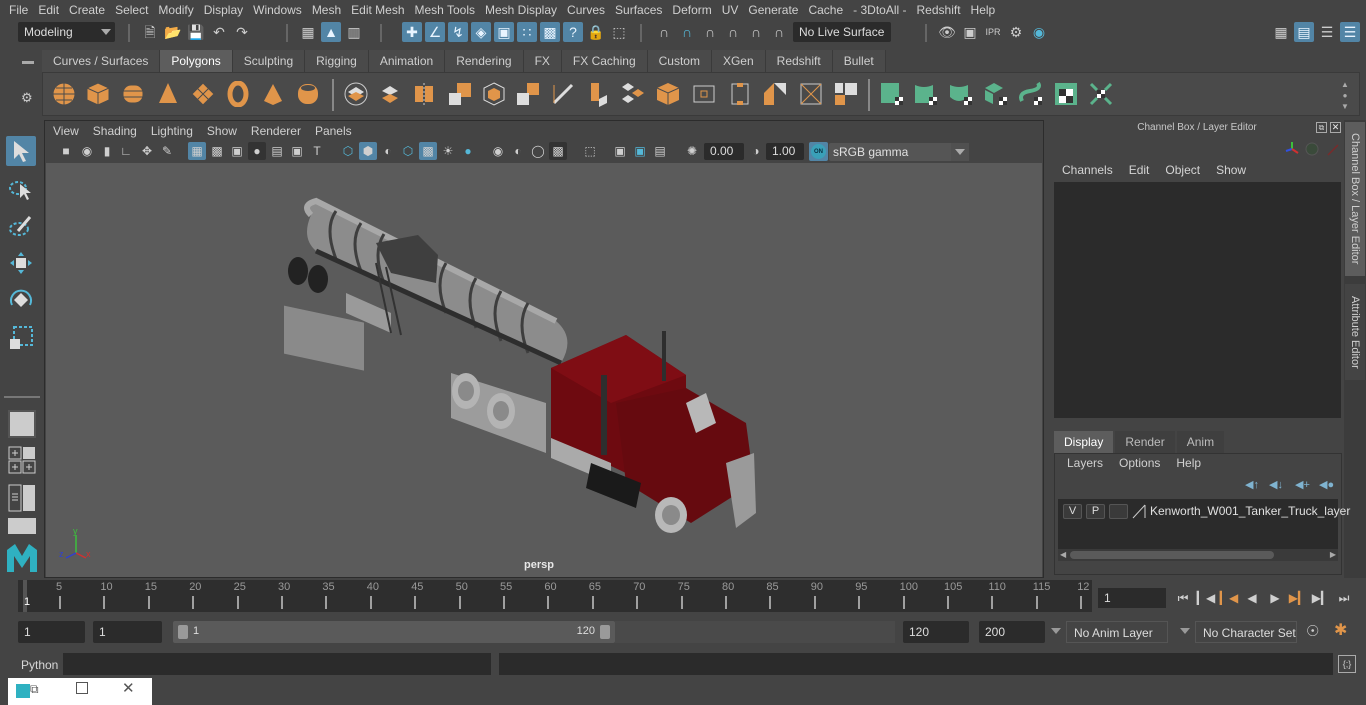 The width and height of the screenshot is (1366, 705). What do you see at coordinates (1298, 598) in the screenshot?
I see `step-forward-key-icon: ▶▎` at bounding box center [1298, 598].